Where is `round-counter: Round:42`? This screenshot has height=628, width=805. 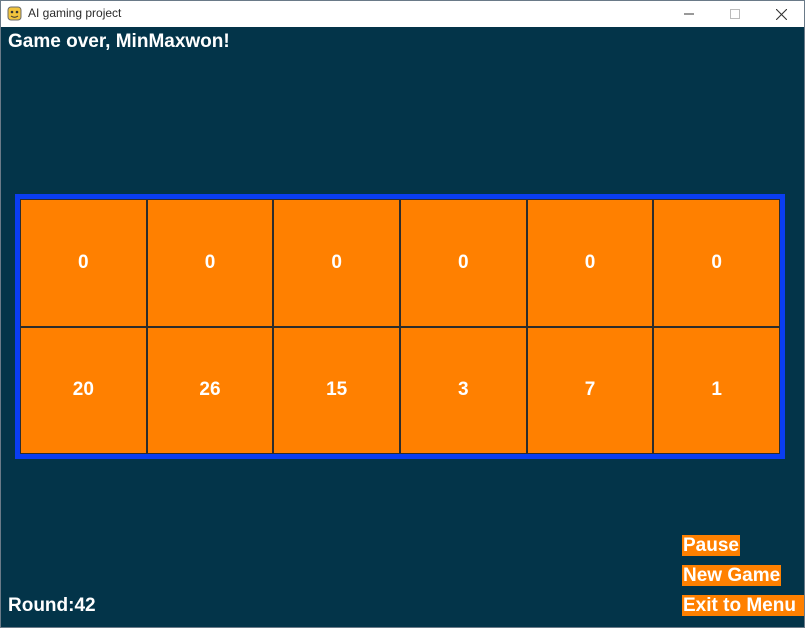 round-counter: Round:42 is located at coordinates (52, 605).